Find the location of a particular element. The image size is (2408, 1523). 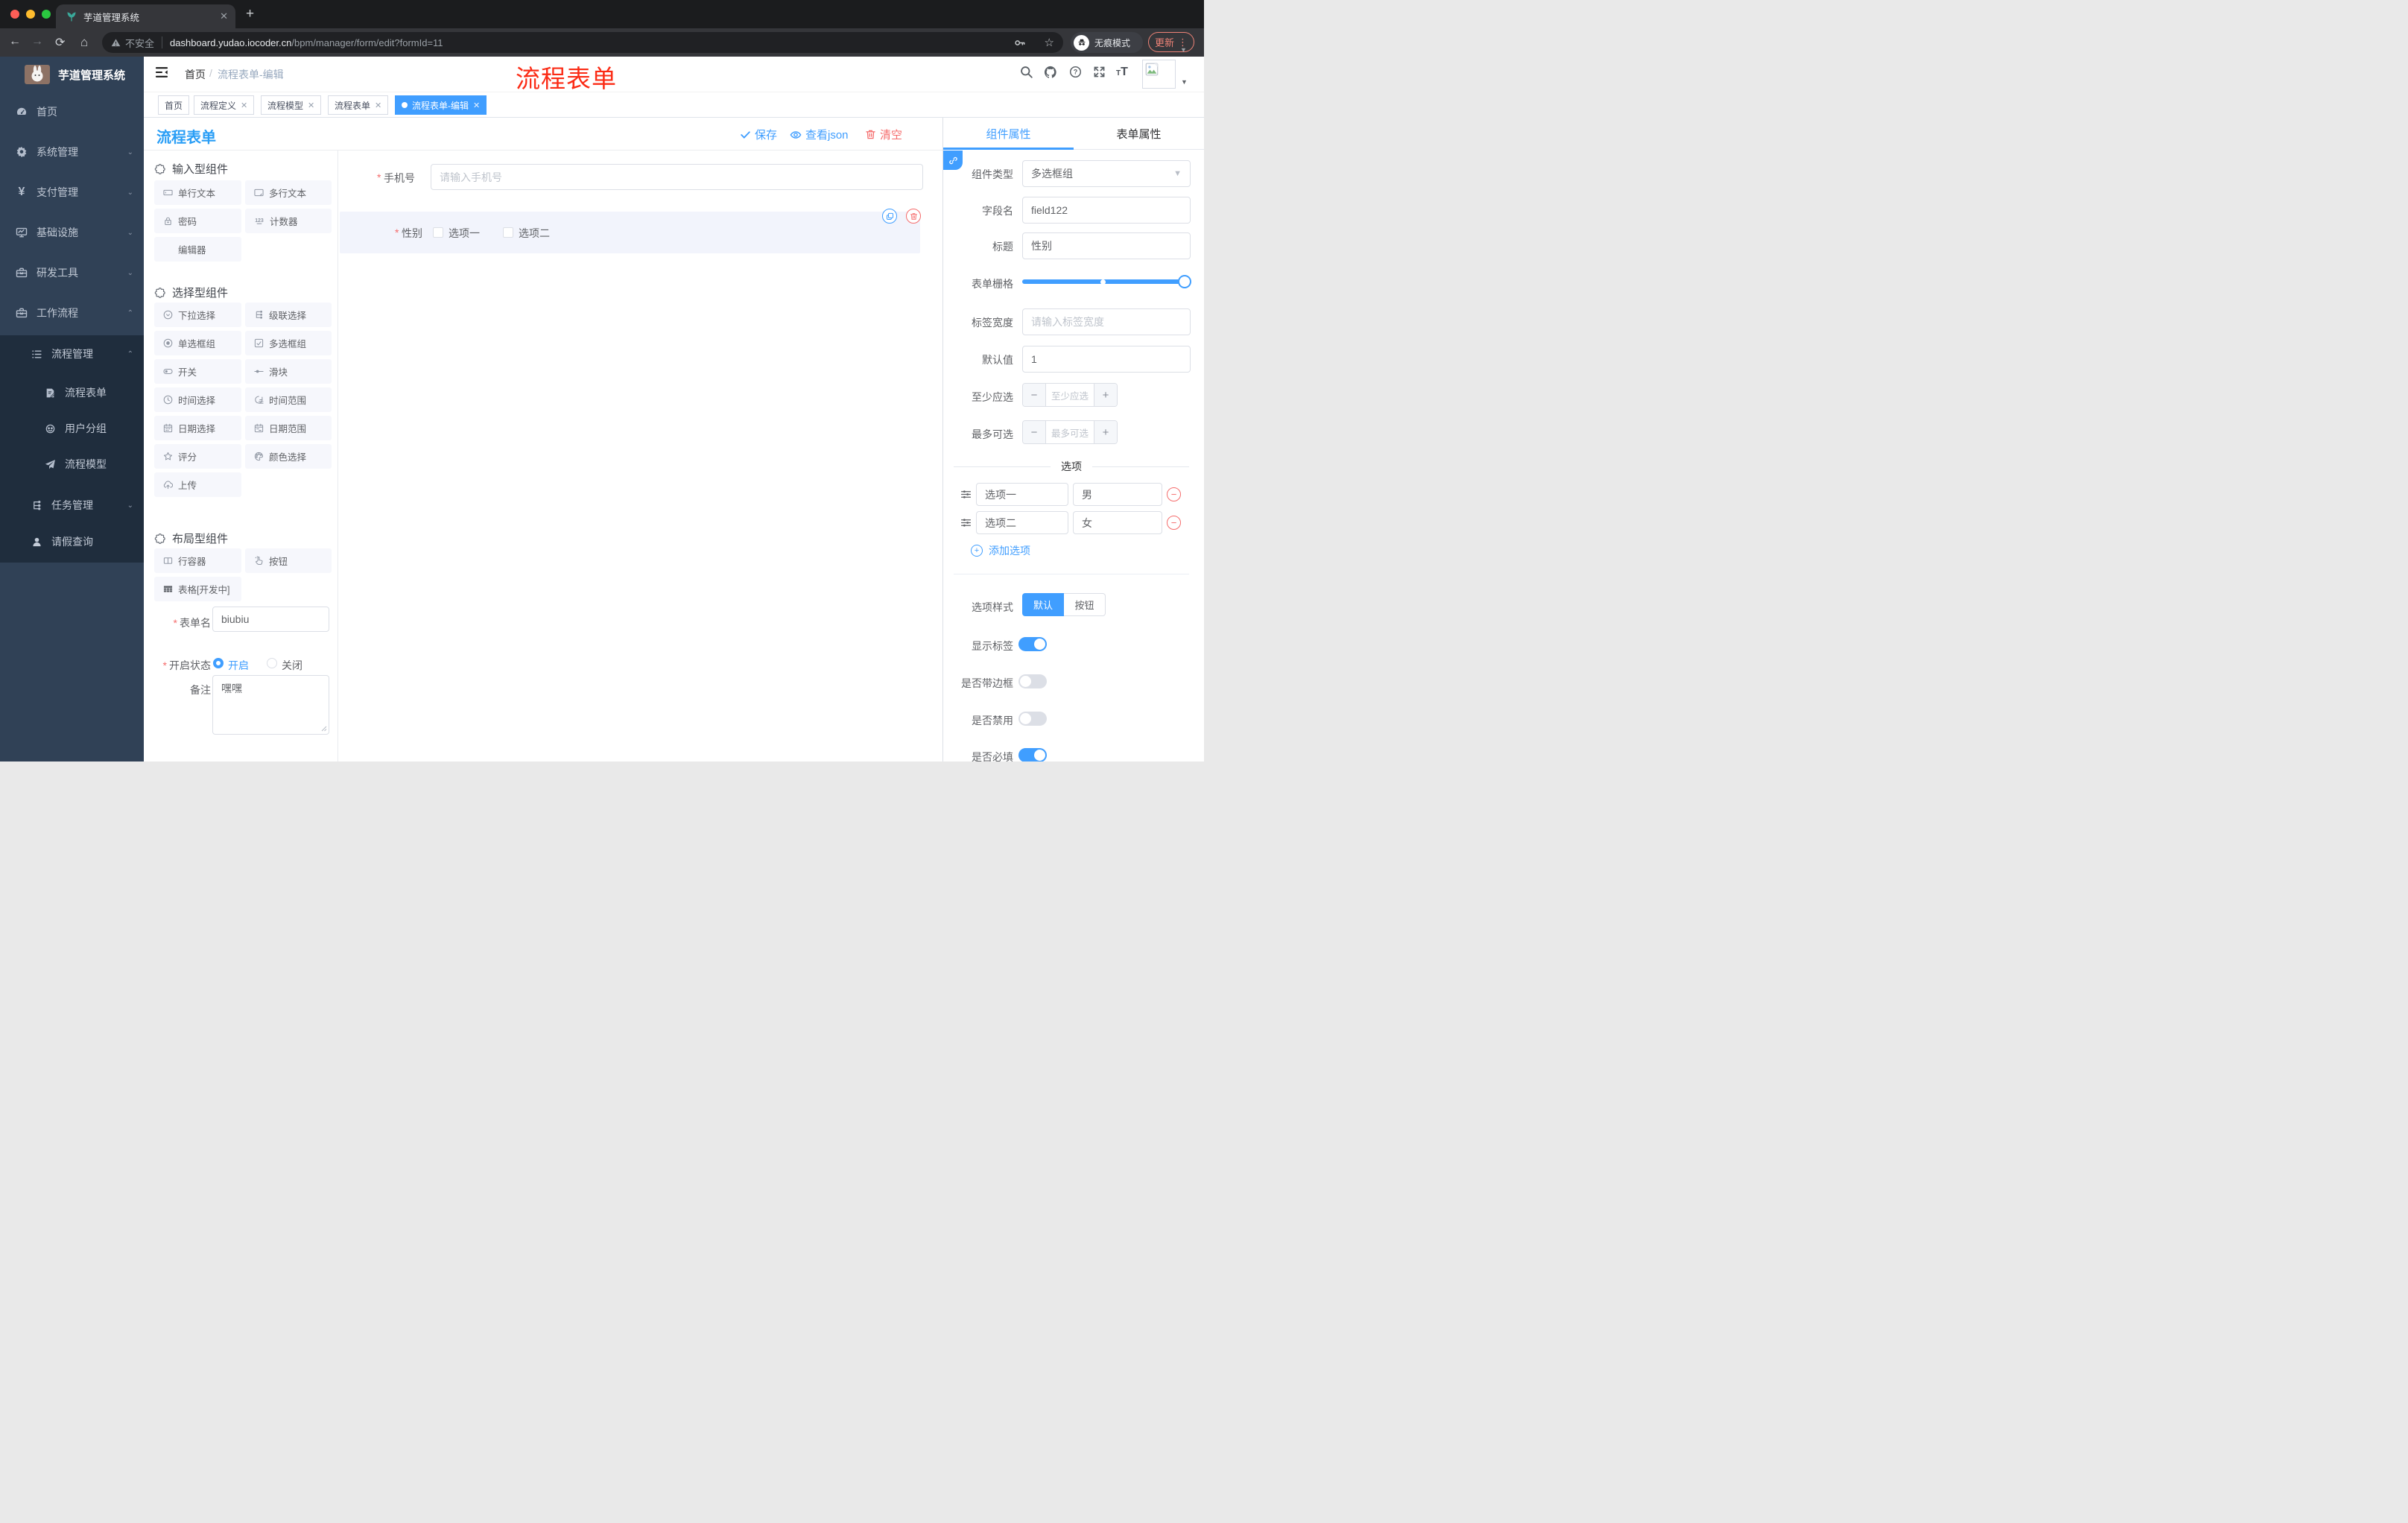

toolbar-chevron-icon: ▼ is located at coordinates (1183, 50).